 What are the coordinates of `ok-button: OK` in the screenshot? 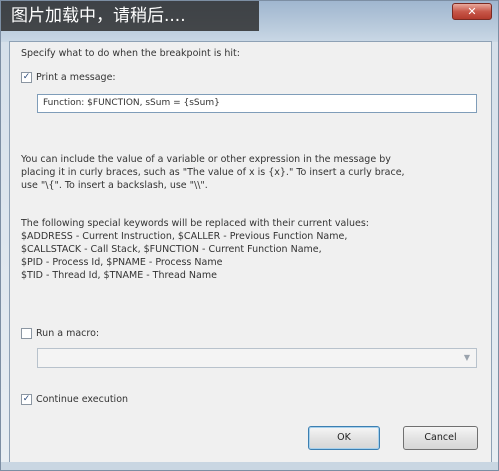 It's located at (344, 438).